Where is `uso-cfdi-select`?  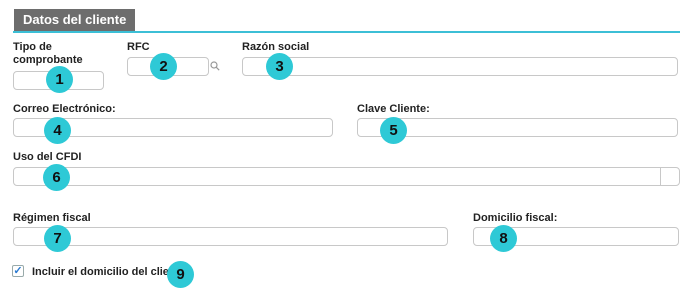
uso-cfdi-select is located at coordinates (346, 177).